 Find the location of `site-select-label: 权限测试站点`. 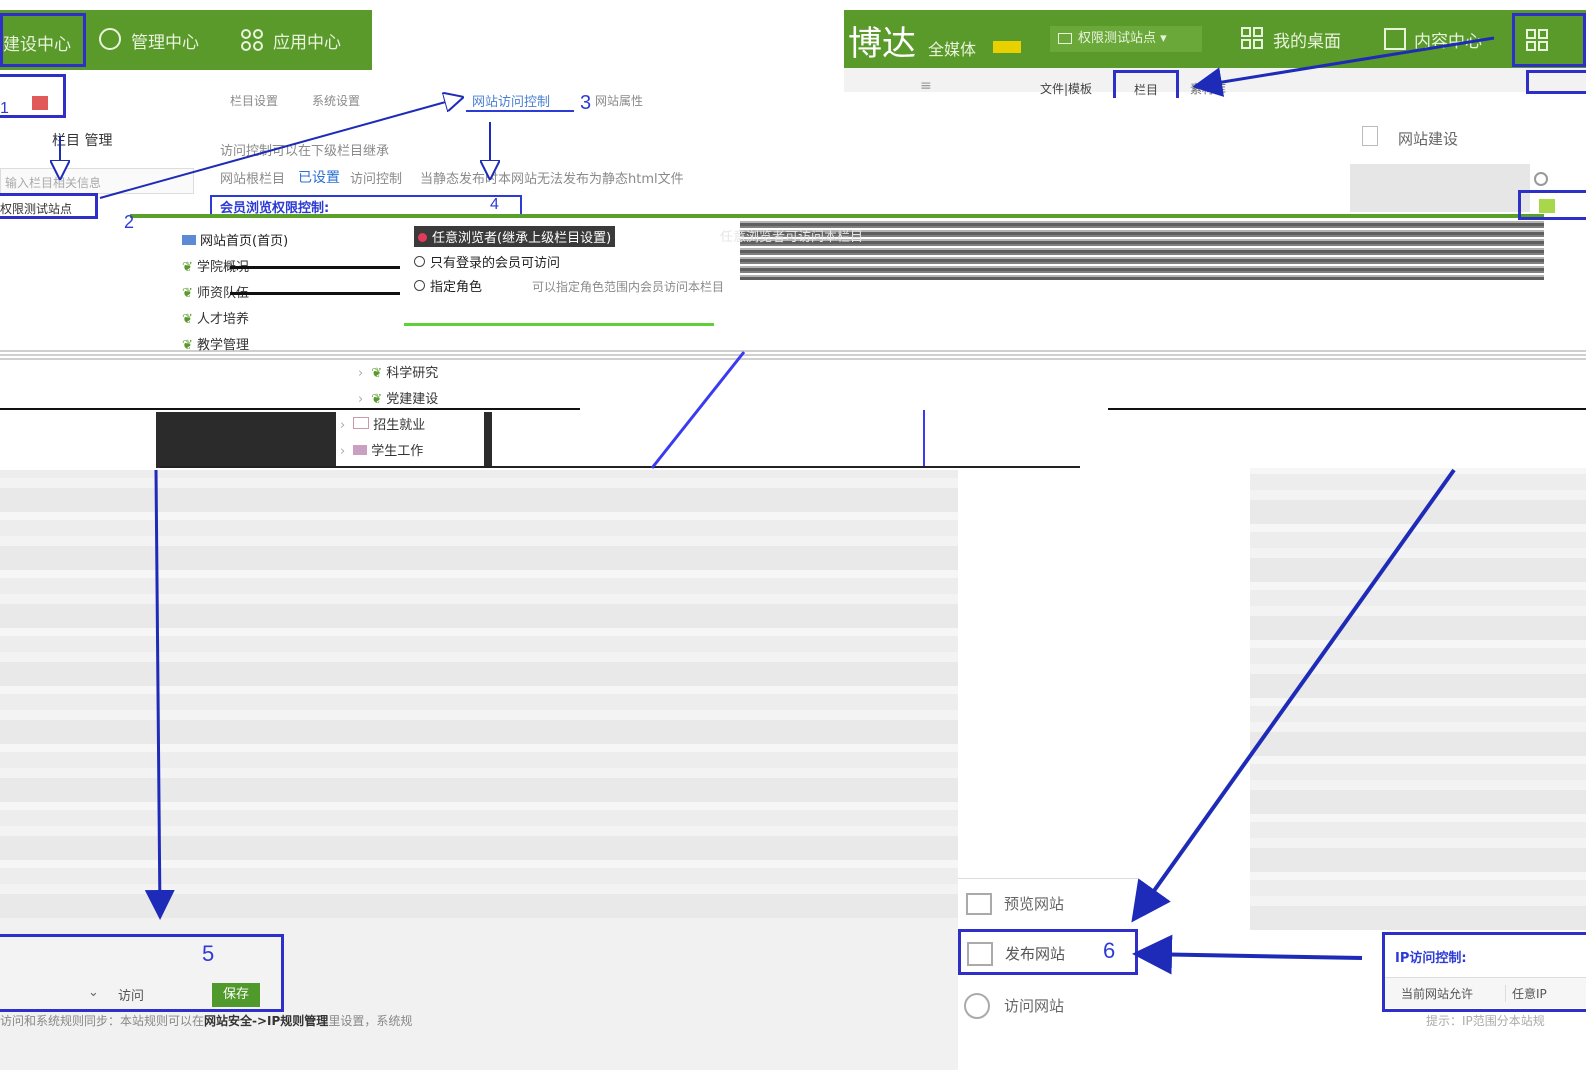

site-select-label: 权限测试站点 is located at coordinates (1117, 38).